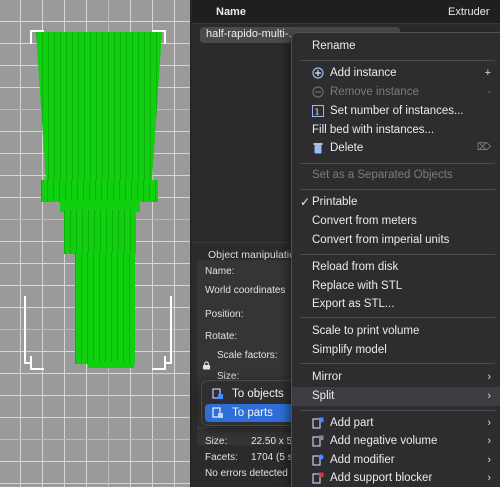  Describe the element at coordinates (381, 240) in the screenshot. I see `menu-label: Convert from imperial units` at that location.